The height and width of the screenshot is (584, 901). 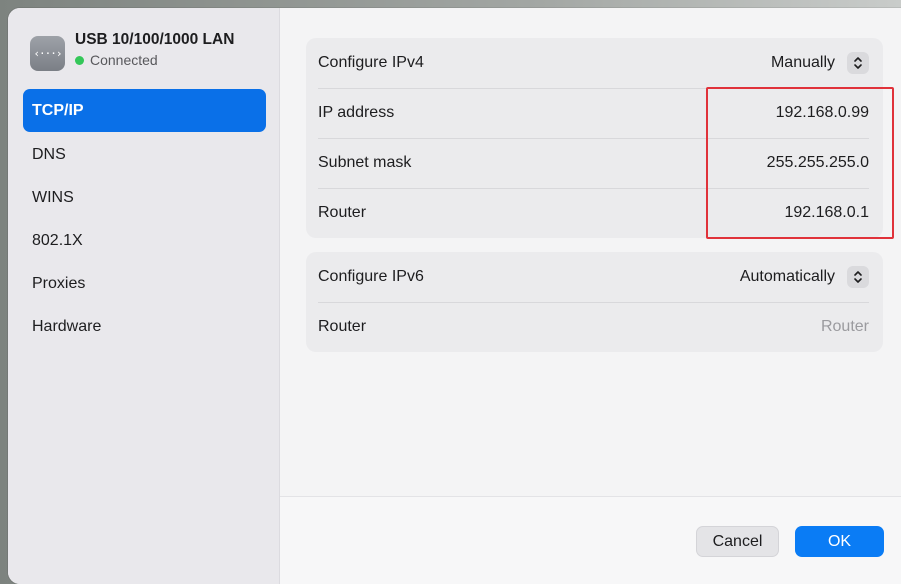 What do you see at coordinates (47, 53) in the screenshot?
I see `network-interface-icon: ‹···›` at bounding box center [47, 53].